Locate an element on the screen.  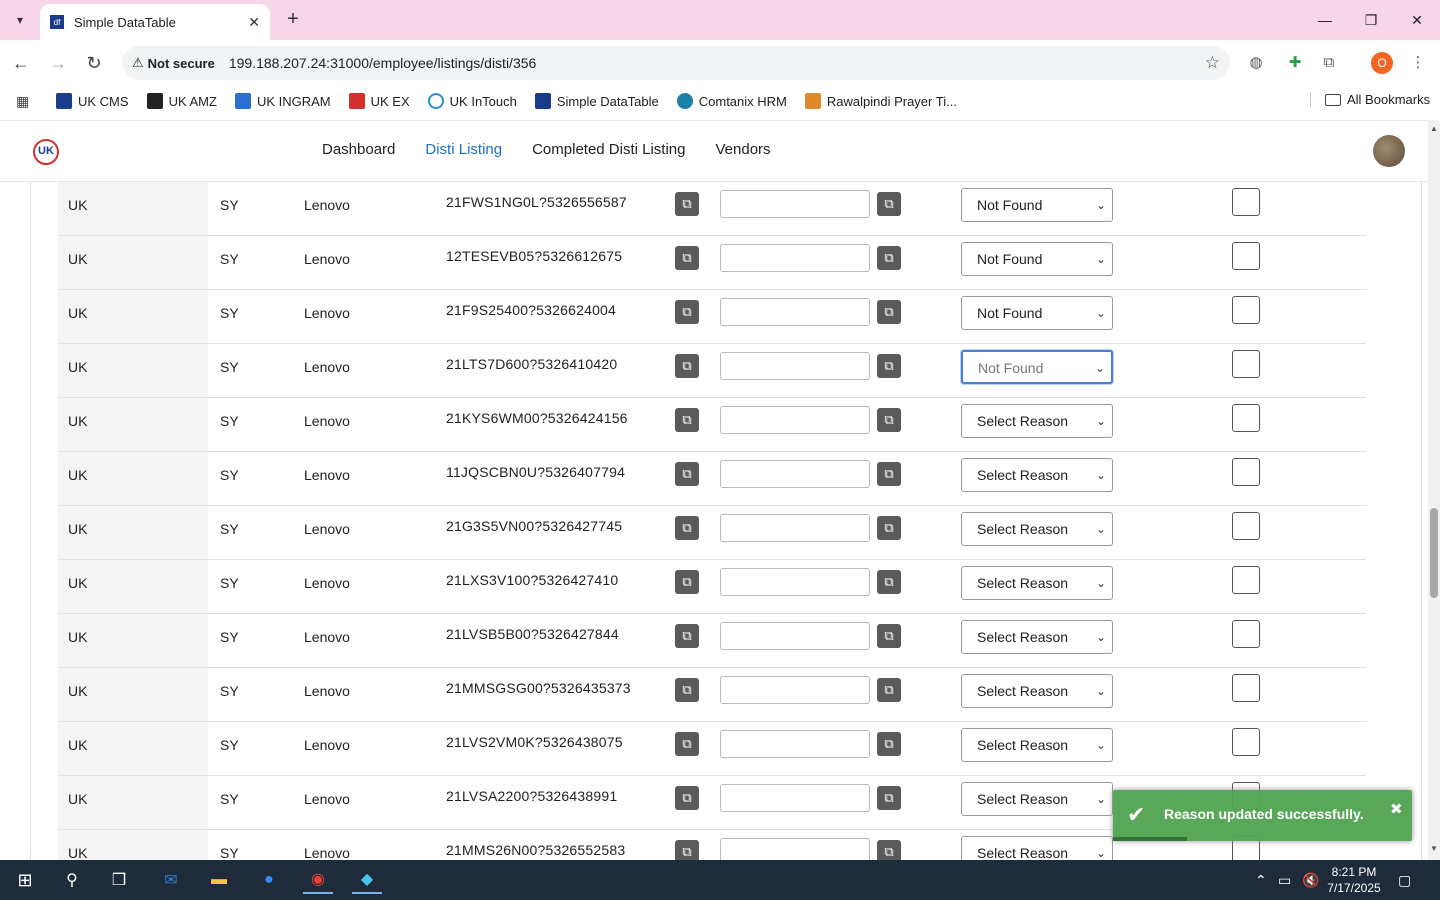
windows-start-icon: ⊞ is located at coordinates (25, 880).